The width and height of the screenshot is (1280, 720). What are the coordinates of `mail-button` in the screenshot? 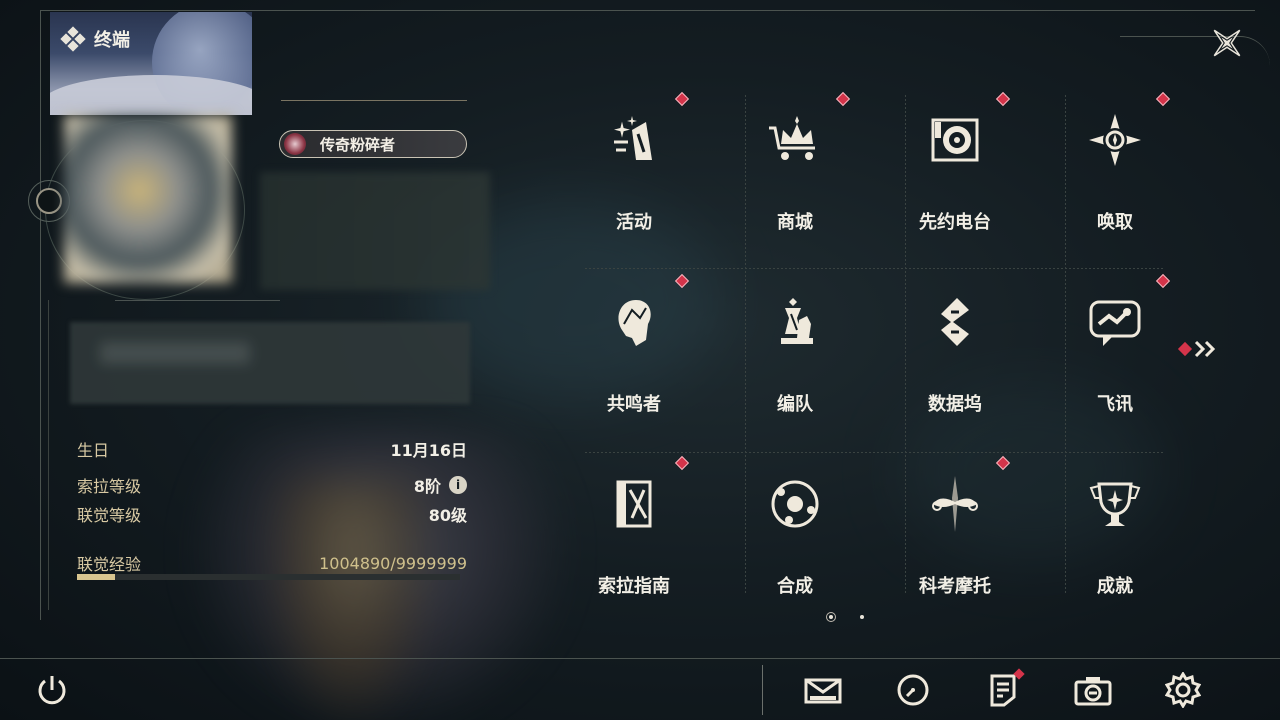 It's located at (823, 690).